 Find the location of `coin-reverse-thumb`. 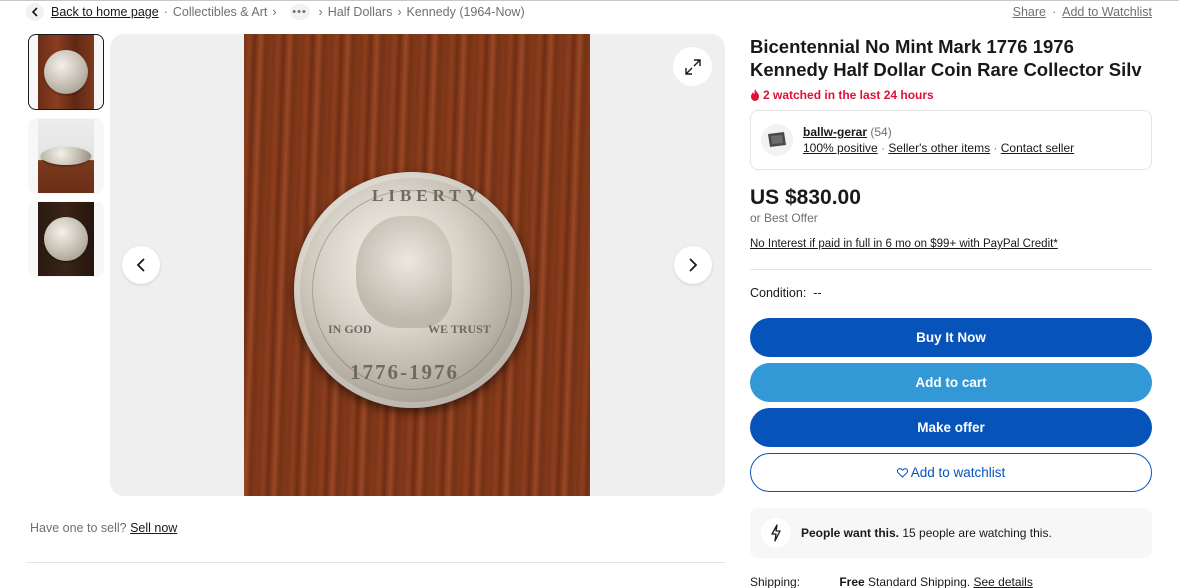

coin-reverse-thumb is located at coordinates (66, 239).